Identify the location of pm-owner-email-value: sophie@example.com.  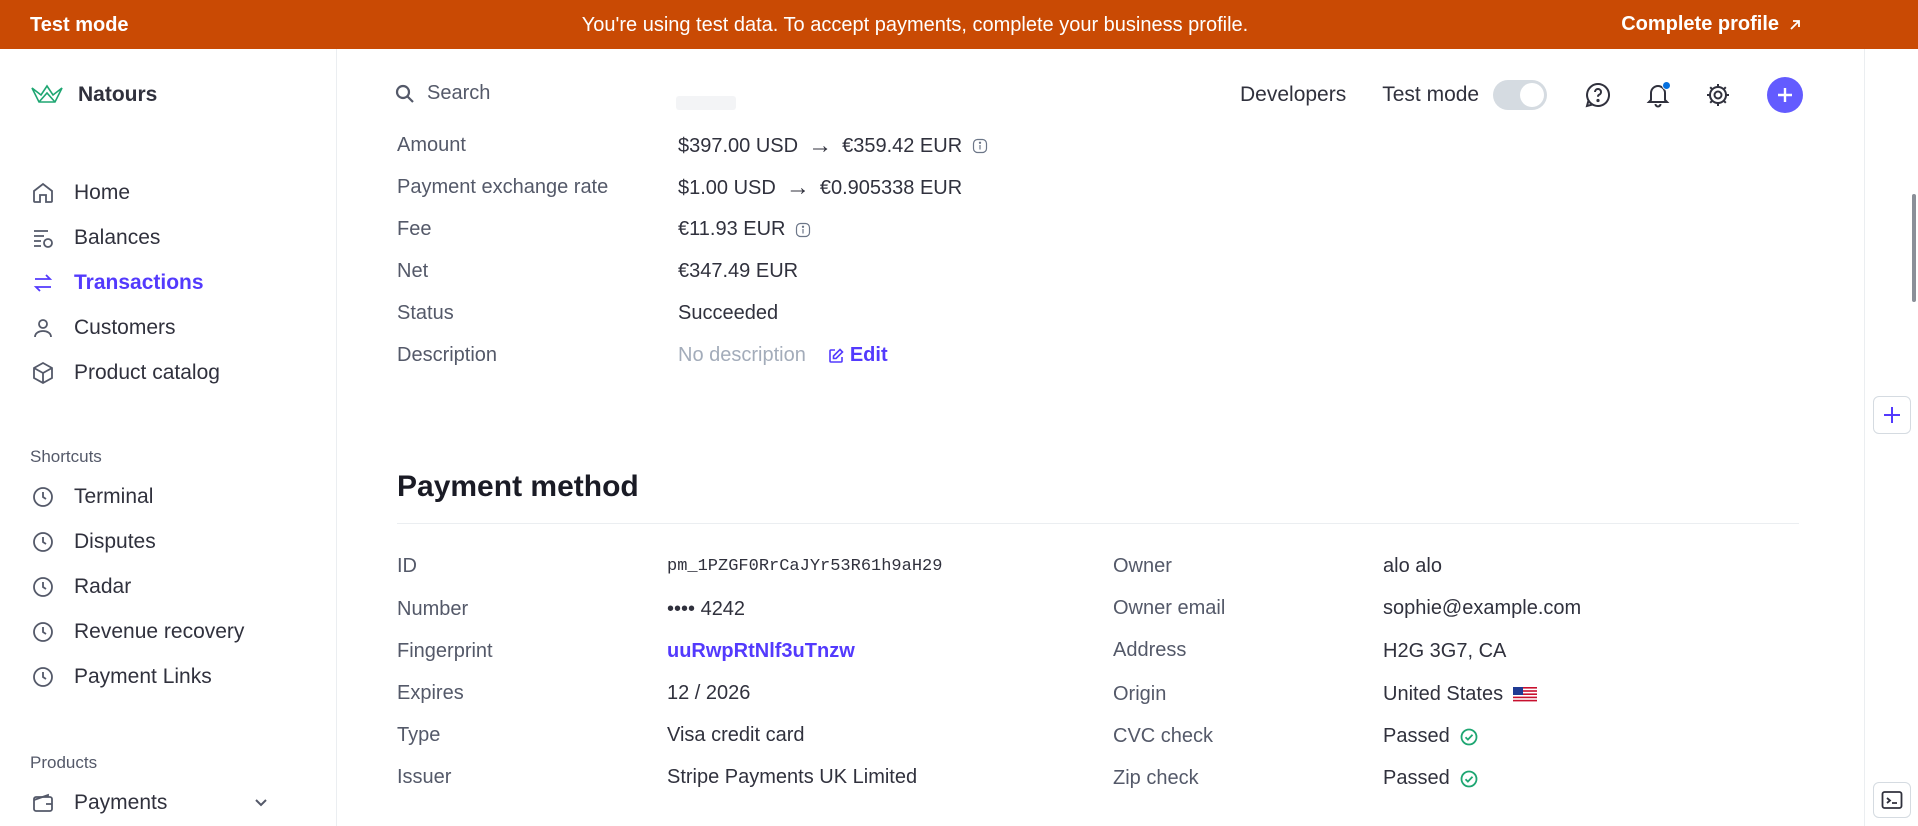
(1482, 608).